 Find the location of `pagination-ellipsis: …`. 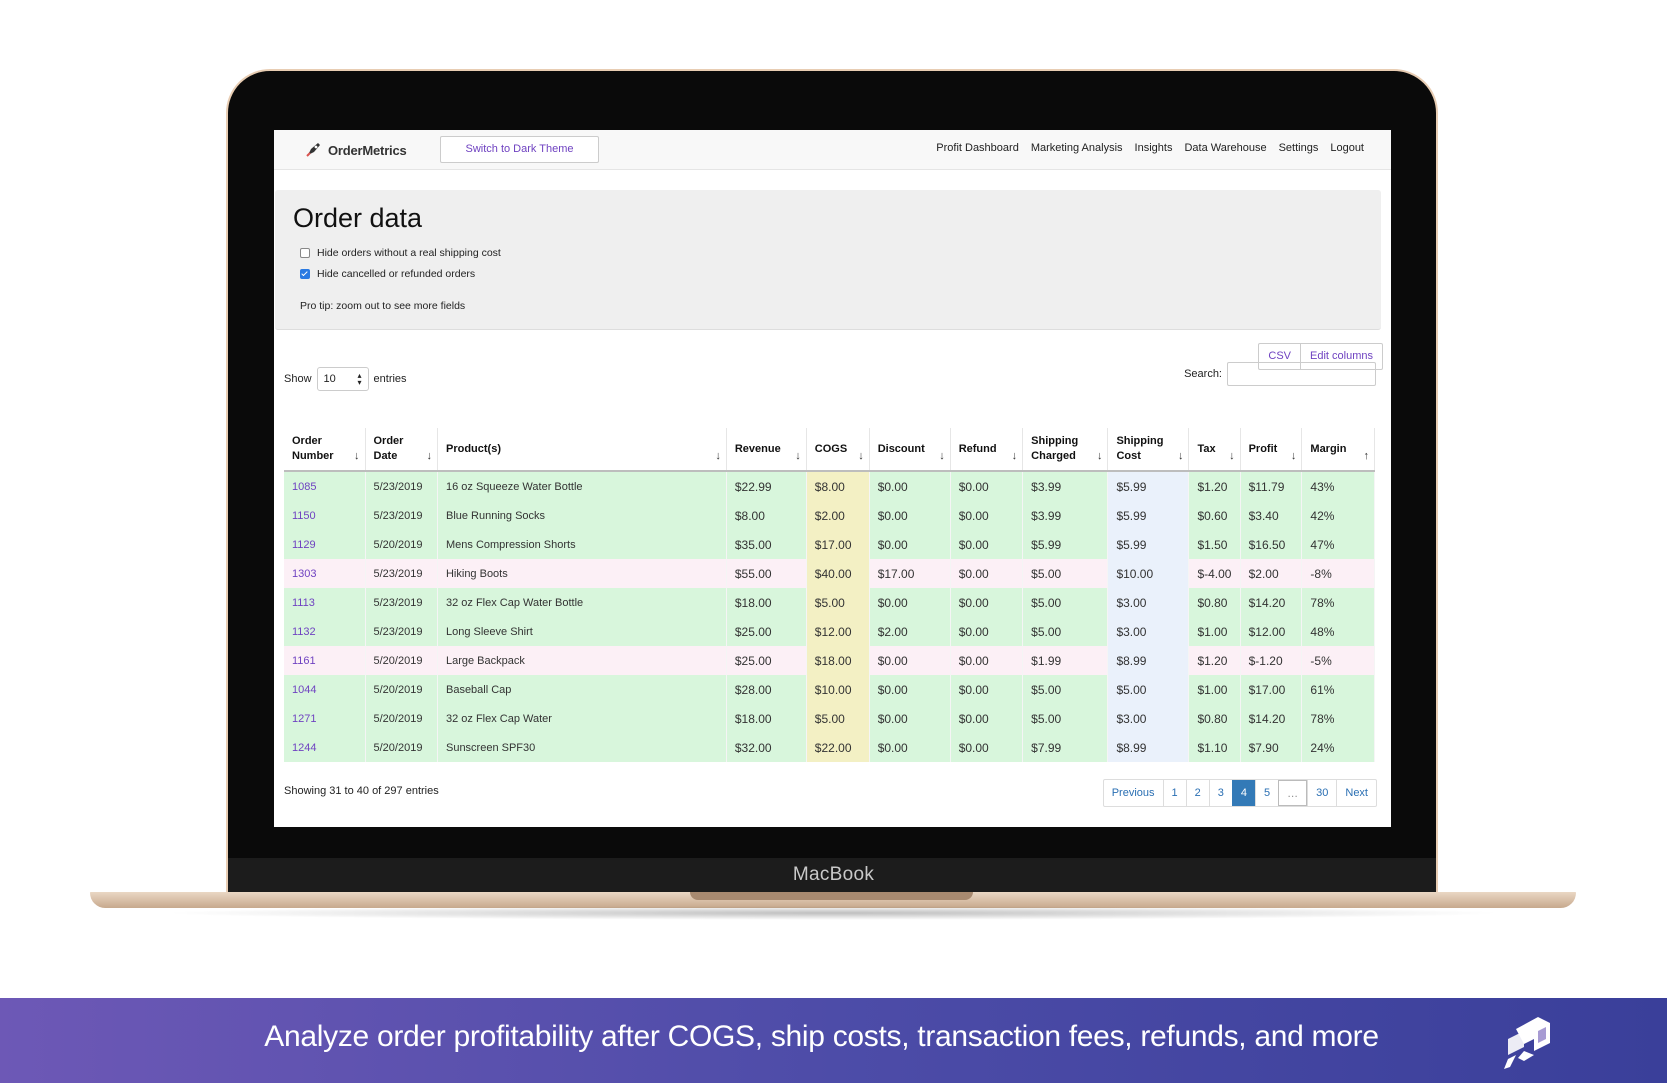

pagination-ellipsis: … is located at coordinates (1293, 793).